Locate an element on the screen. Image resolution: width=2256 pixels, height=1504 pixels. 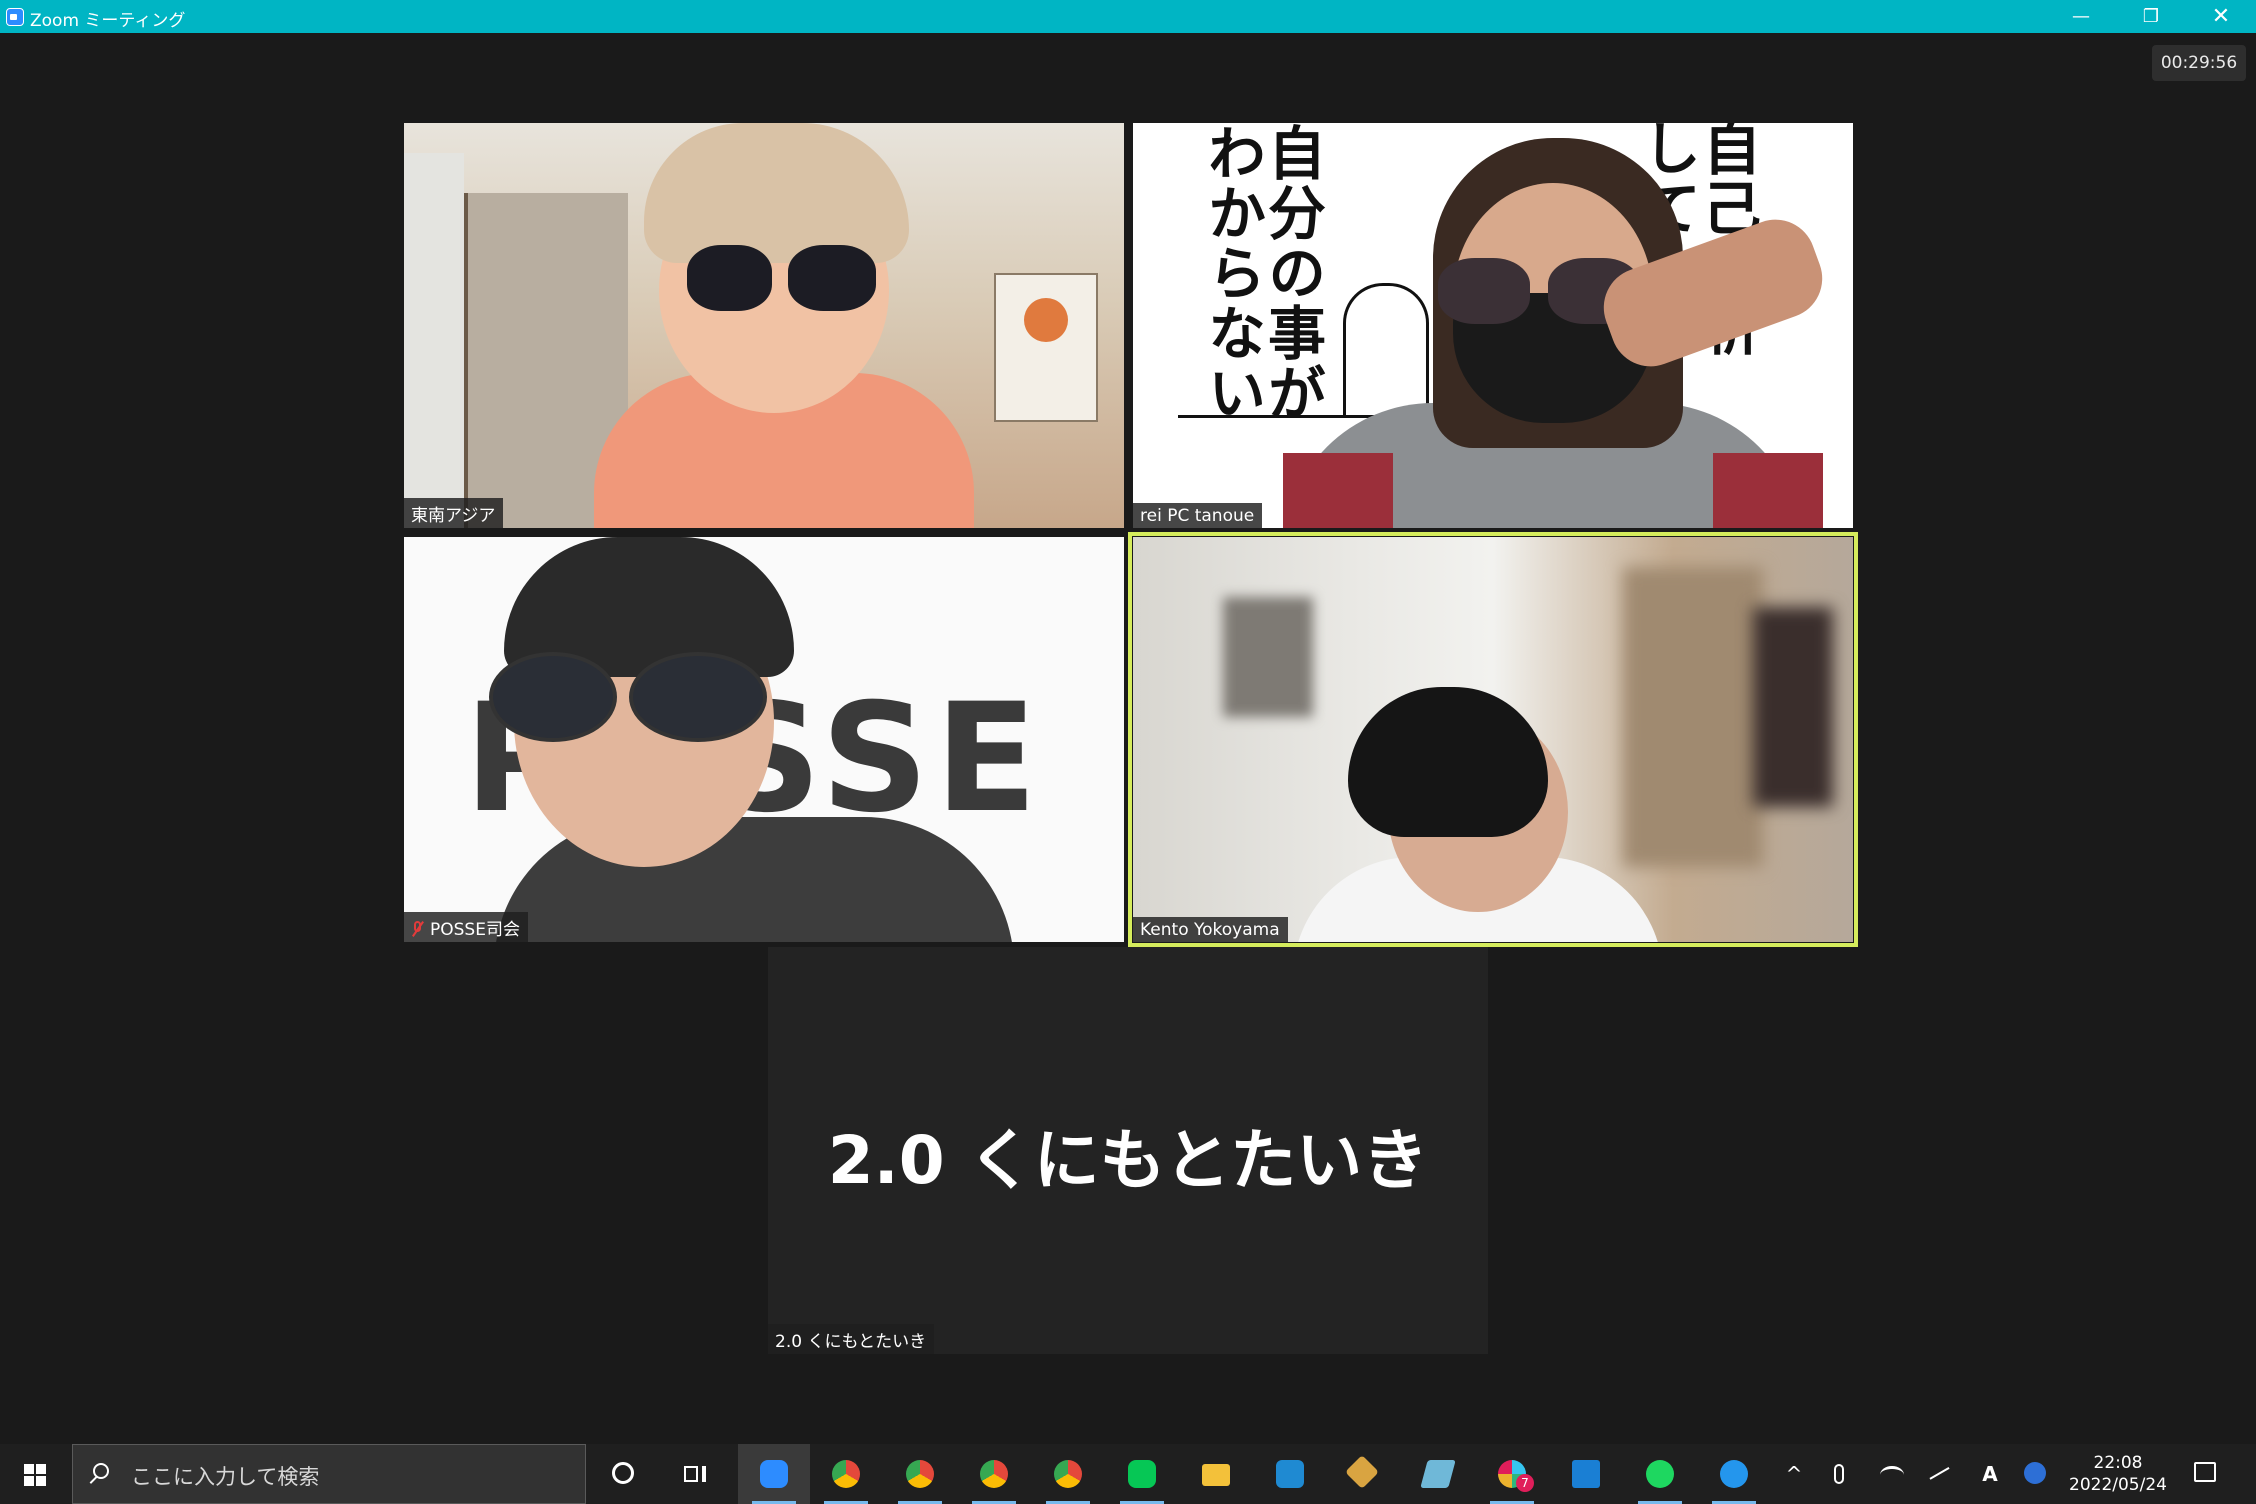
video-tile-4: Kento Yokoyama is located at coordinates (1493, 739).